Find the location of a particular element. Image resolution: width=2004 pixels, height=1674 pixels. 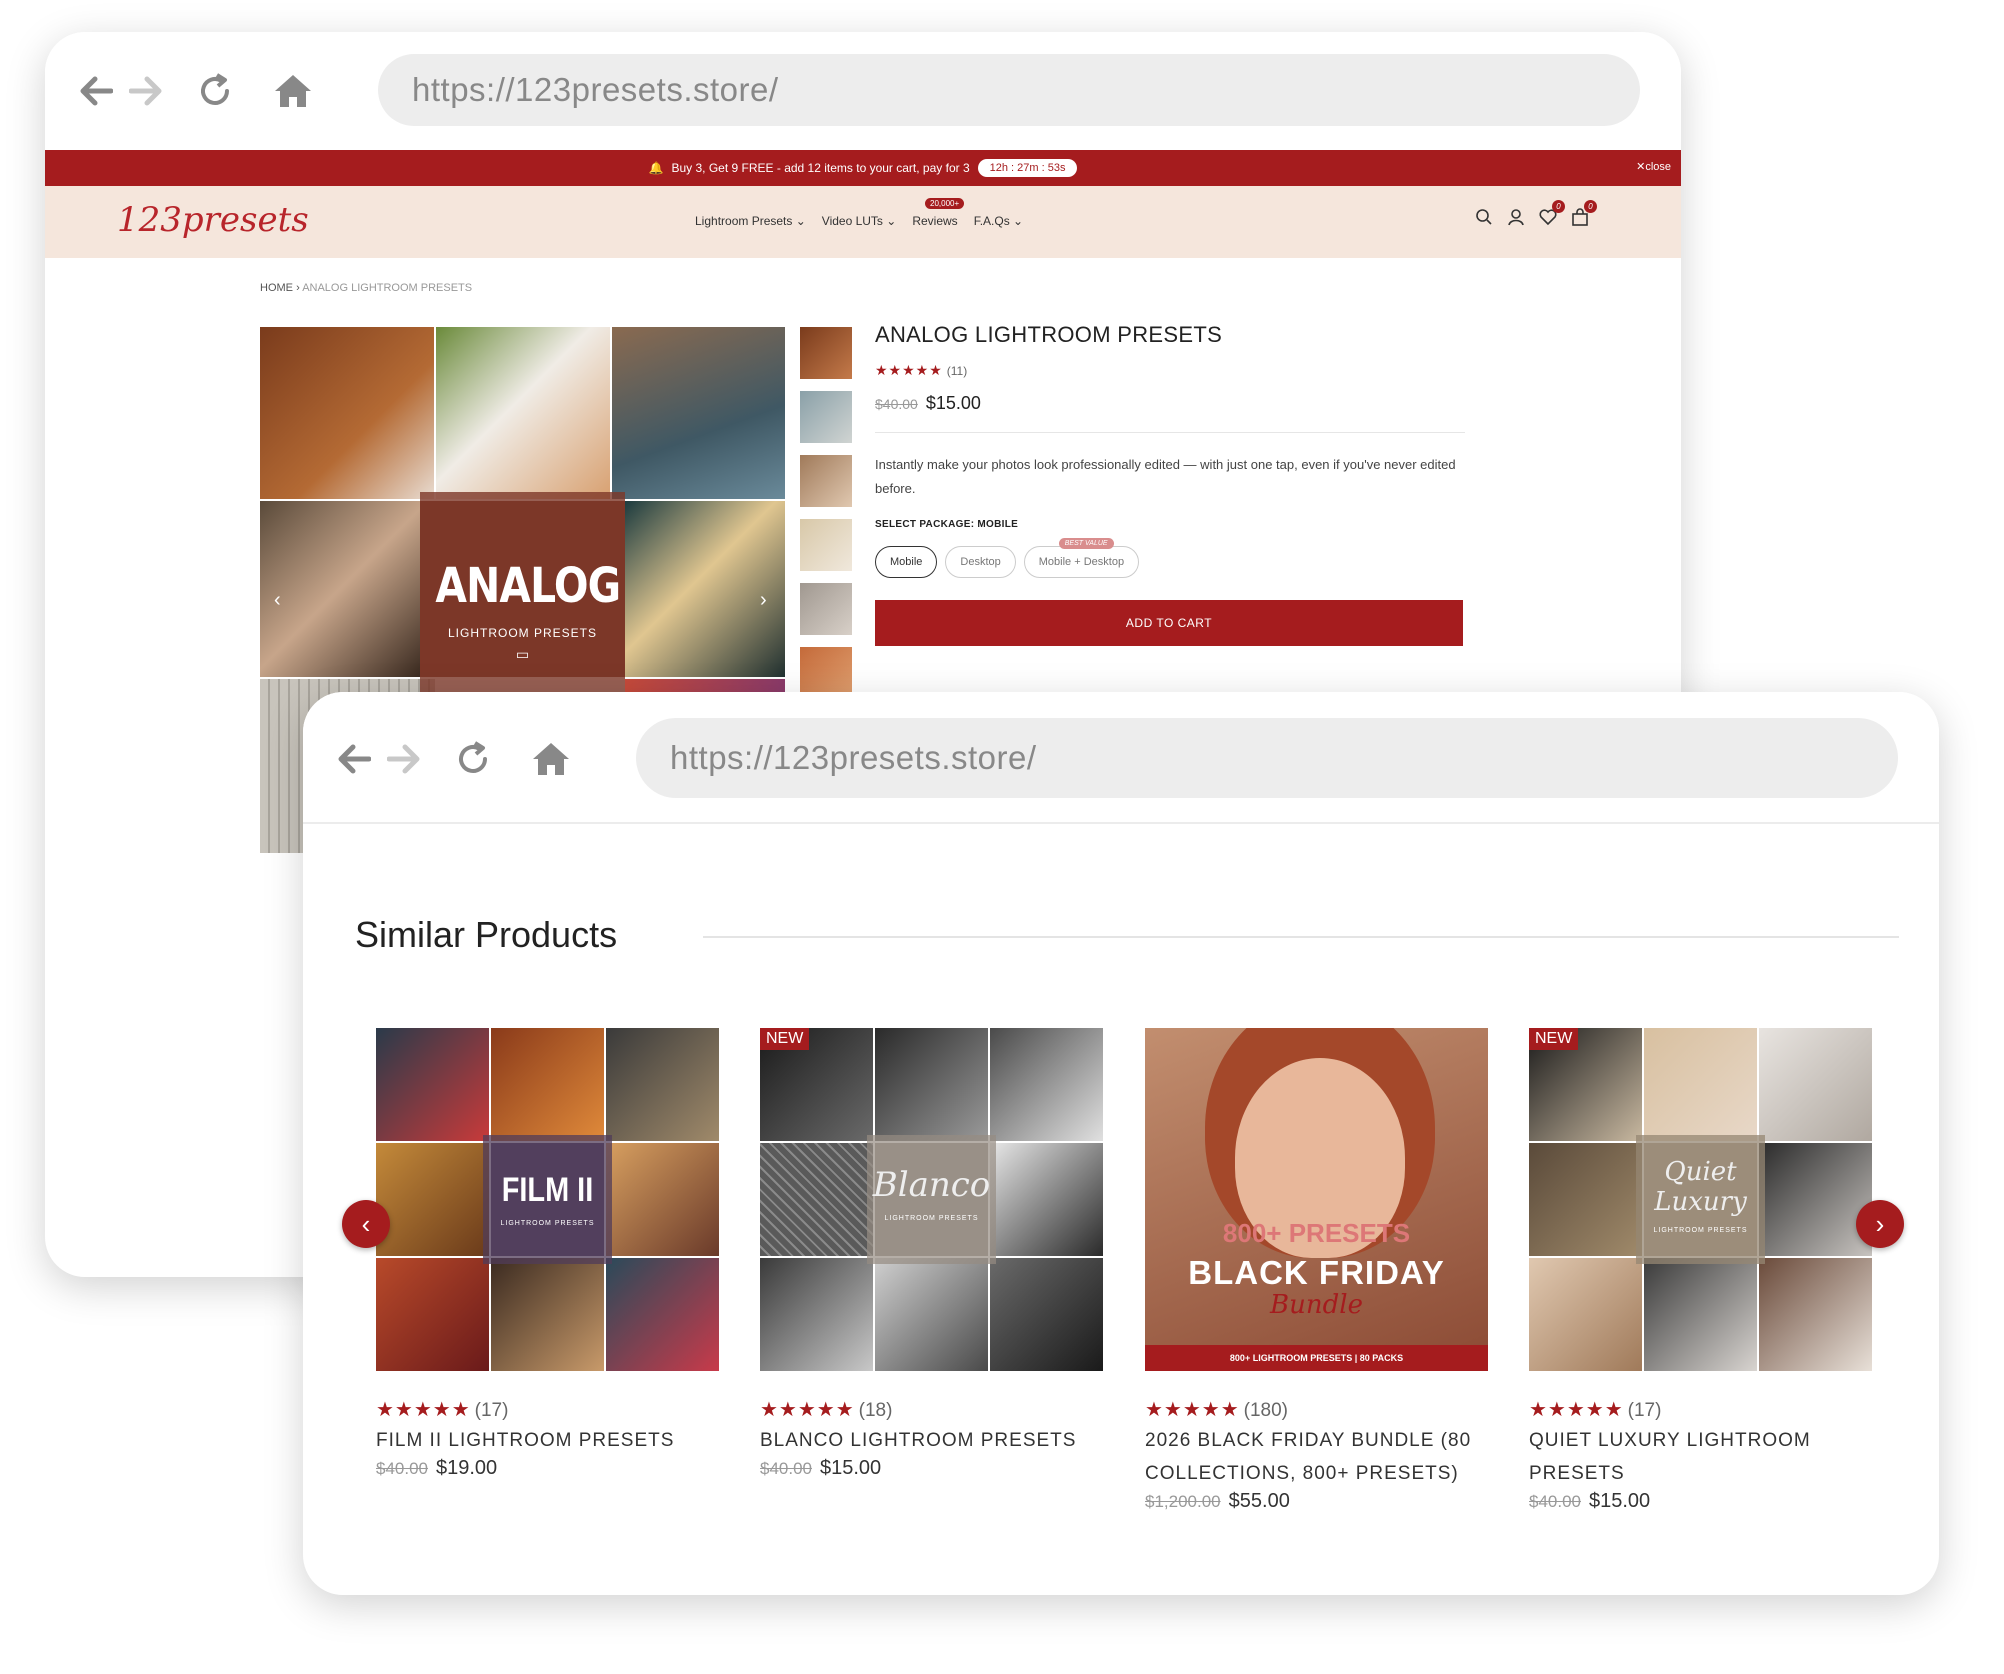

gallery-overlay-subtitle: LIGHTROOM PRESETS is located at coordinates (522, 633).